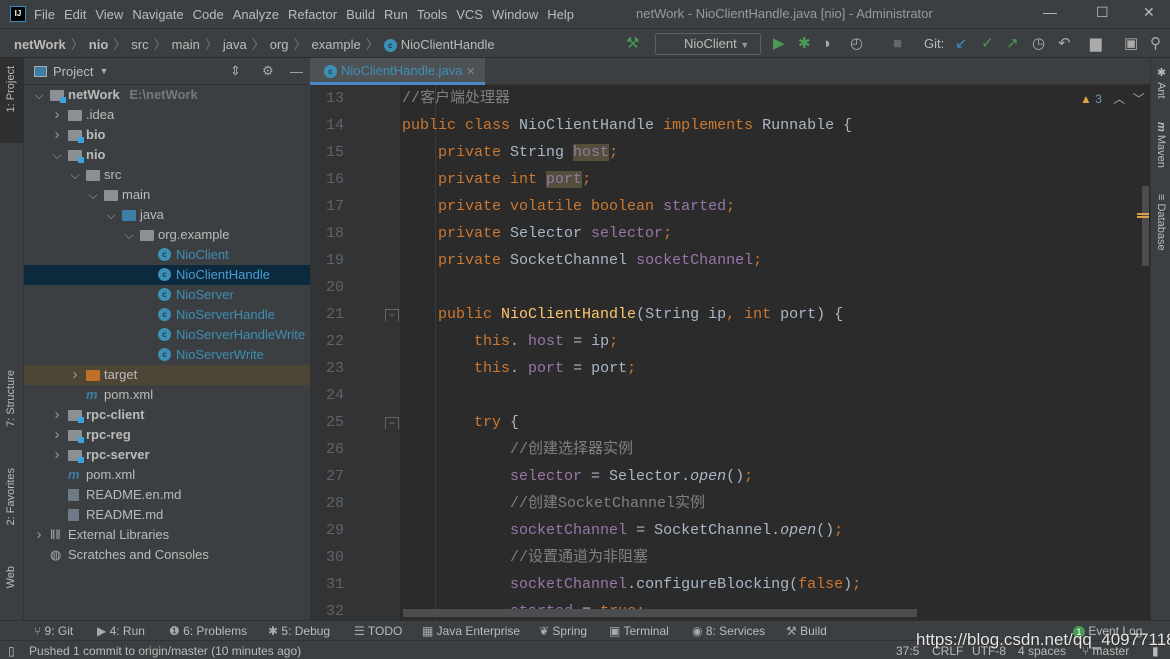  I want to click on warning-marker, so click(1143, 214).